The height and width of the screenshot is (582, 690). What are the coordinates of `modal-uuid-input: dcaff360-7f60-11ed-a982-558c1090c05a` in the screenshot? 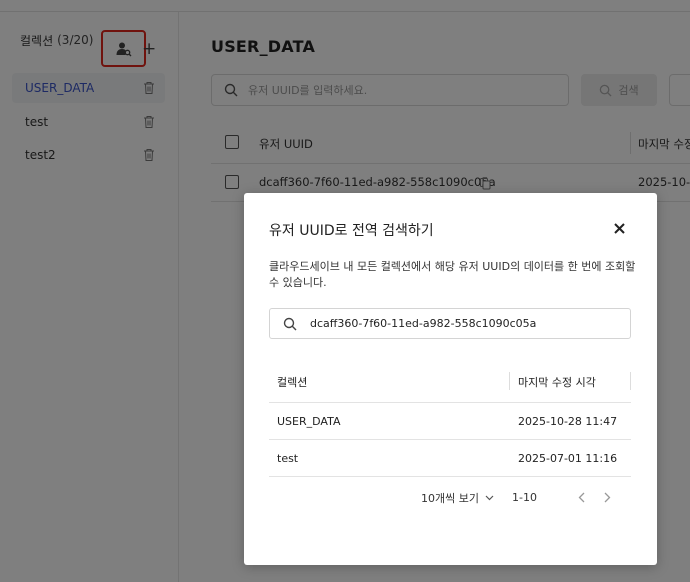 It's located at (450, 323).